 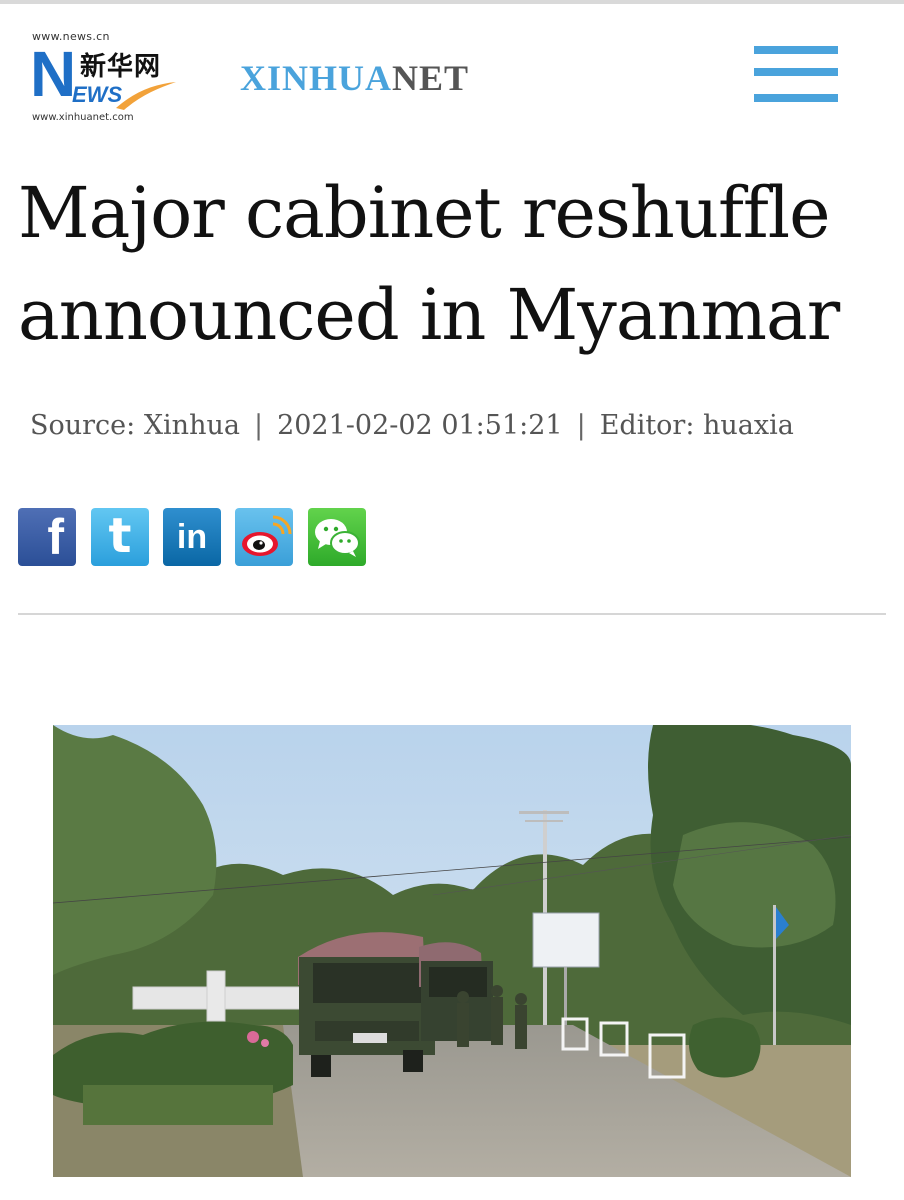 I want to click on twitter-icon: t, so click(x=120, y=537).